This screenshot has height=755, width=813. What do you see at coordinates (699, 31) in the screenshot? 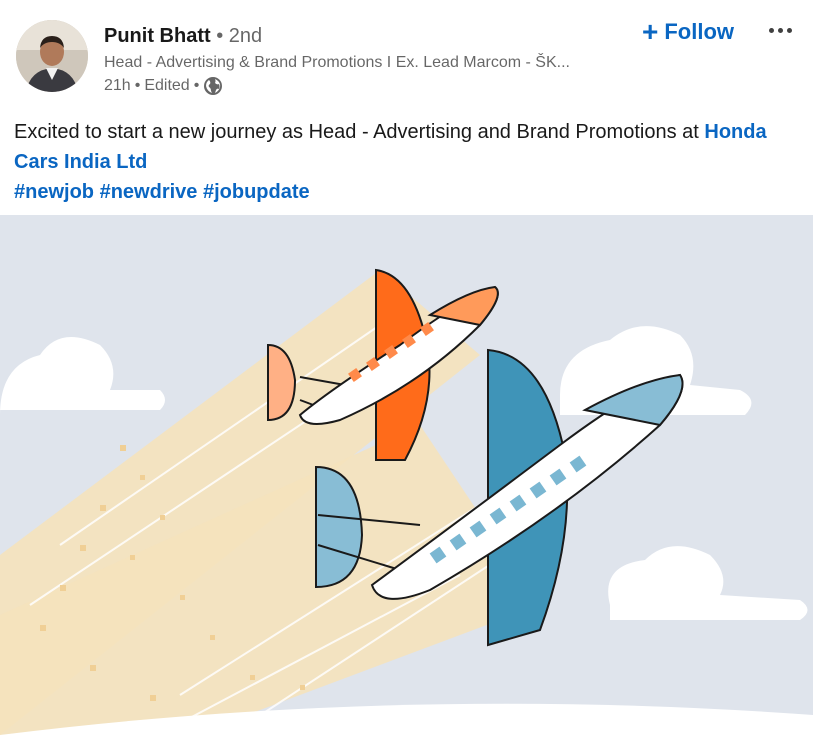
I see `follow-label: Follow` at bounding box center [699, 31].